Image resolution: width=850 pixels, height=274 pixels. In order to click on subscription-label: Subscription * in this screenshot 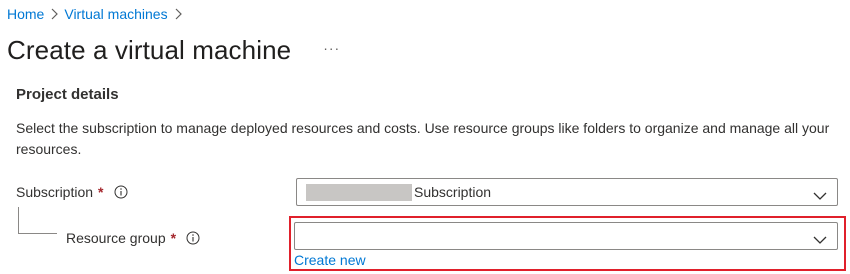, I will do `click(72, 192)`.